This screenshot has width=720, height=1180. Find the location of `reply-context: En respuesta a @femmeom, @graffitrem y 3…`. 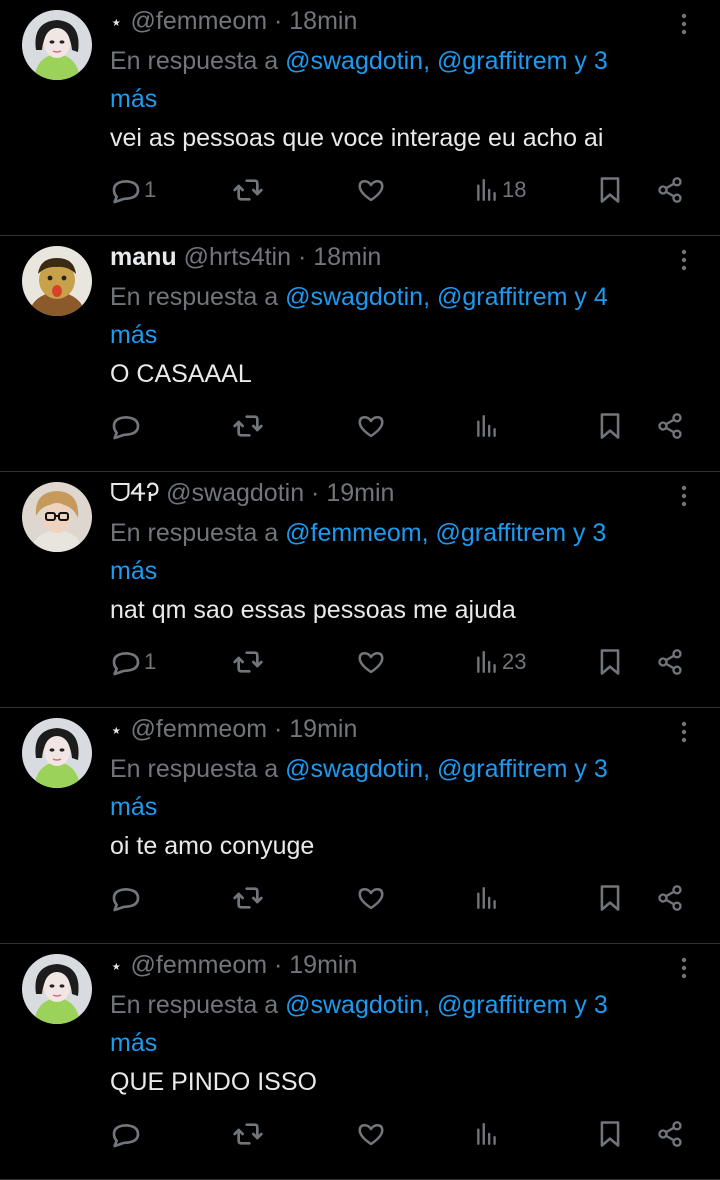

reply-context: En respuesta a @femmeom, @graffitrem y 3… is located at coordinates (400, 552).